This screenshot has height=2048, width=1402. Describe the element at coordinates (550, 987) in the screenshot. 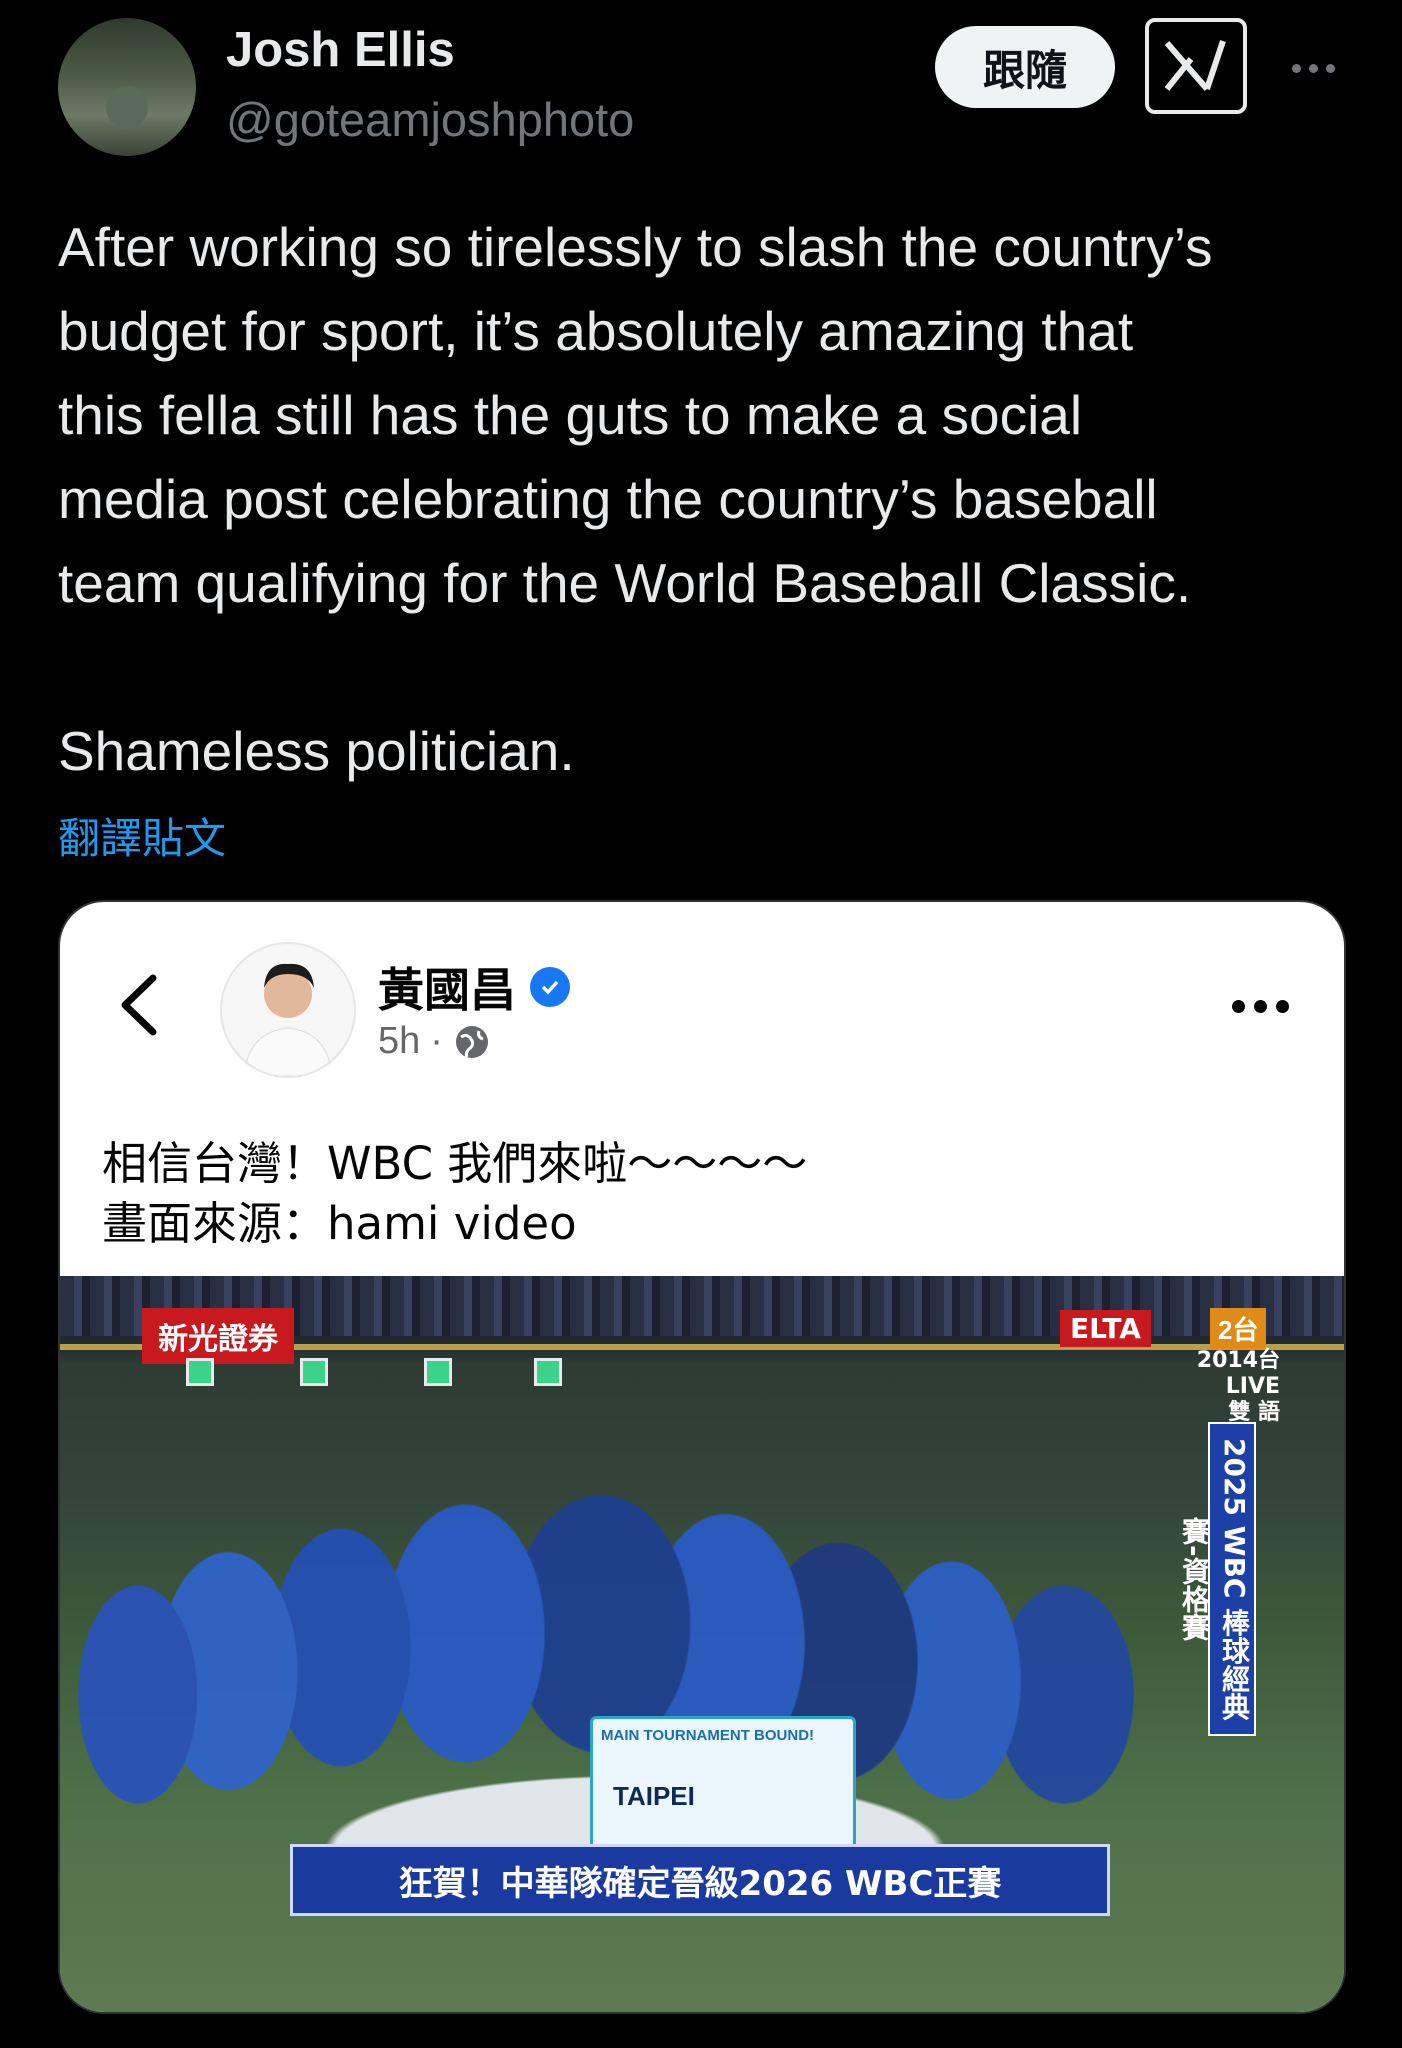

I see `verified-badge-icon` at that location.